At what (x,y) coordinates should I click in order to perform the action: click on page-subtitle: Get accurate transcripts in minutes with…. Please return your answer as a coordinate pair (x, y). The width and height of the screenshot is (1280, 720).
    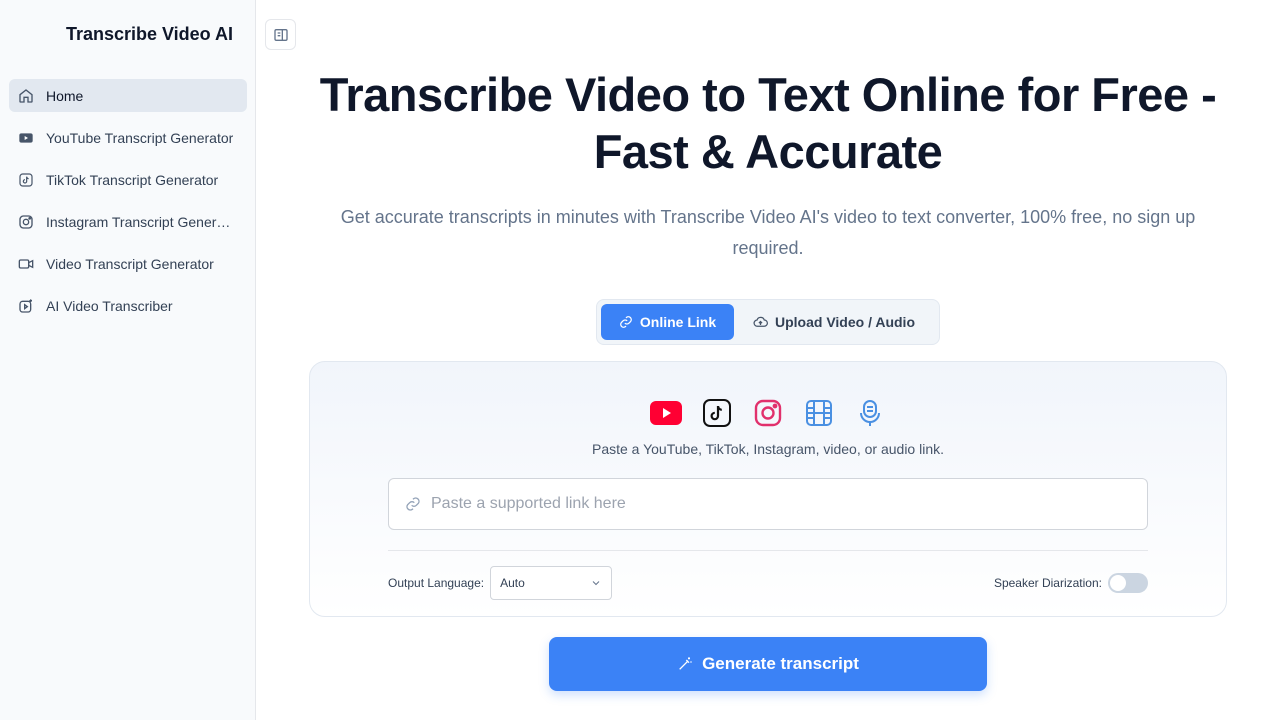
    Looking at the image, I should click on (768, 232).